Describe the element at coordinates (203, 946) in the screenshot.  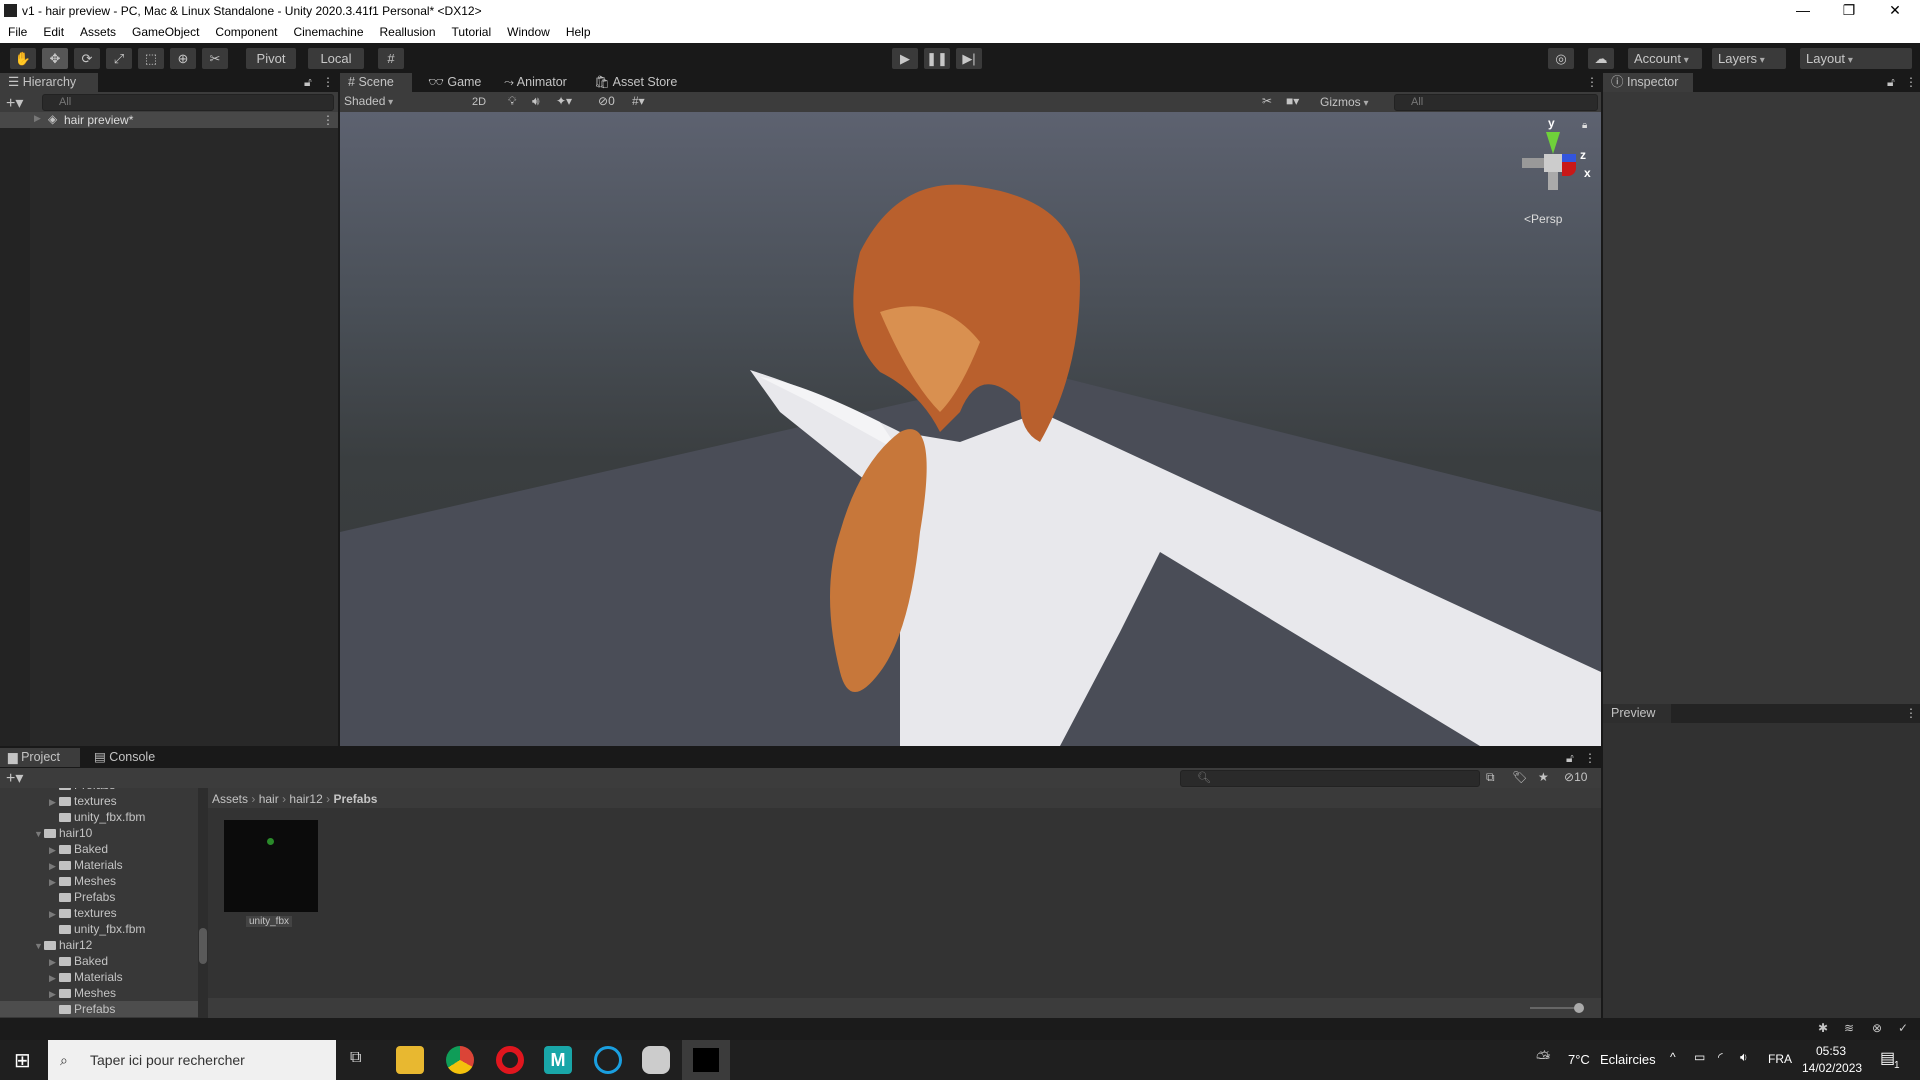
I see `tree-scrollbar-thumb` at that location.